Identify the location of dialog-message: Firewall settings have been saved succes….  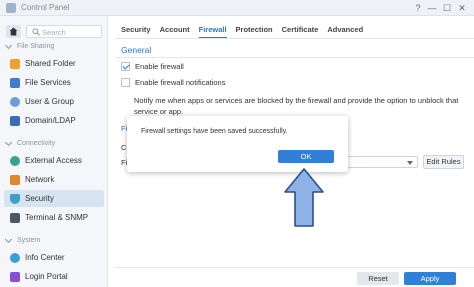
(214, 131).